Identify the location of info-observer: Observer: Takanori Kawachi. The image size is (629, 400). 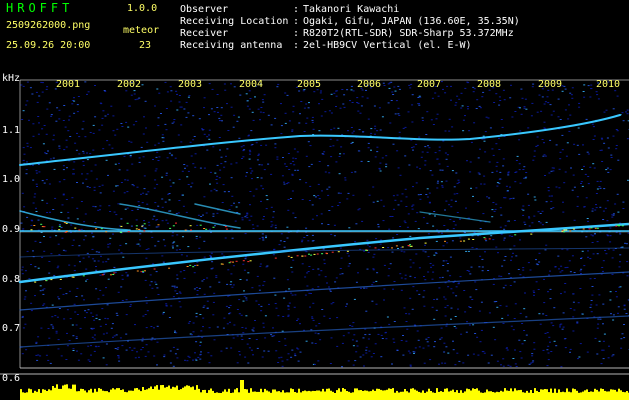
(290, 9).